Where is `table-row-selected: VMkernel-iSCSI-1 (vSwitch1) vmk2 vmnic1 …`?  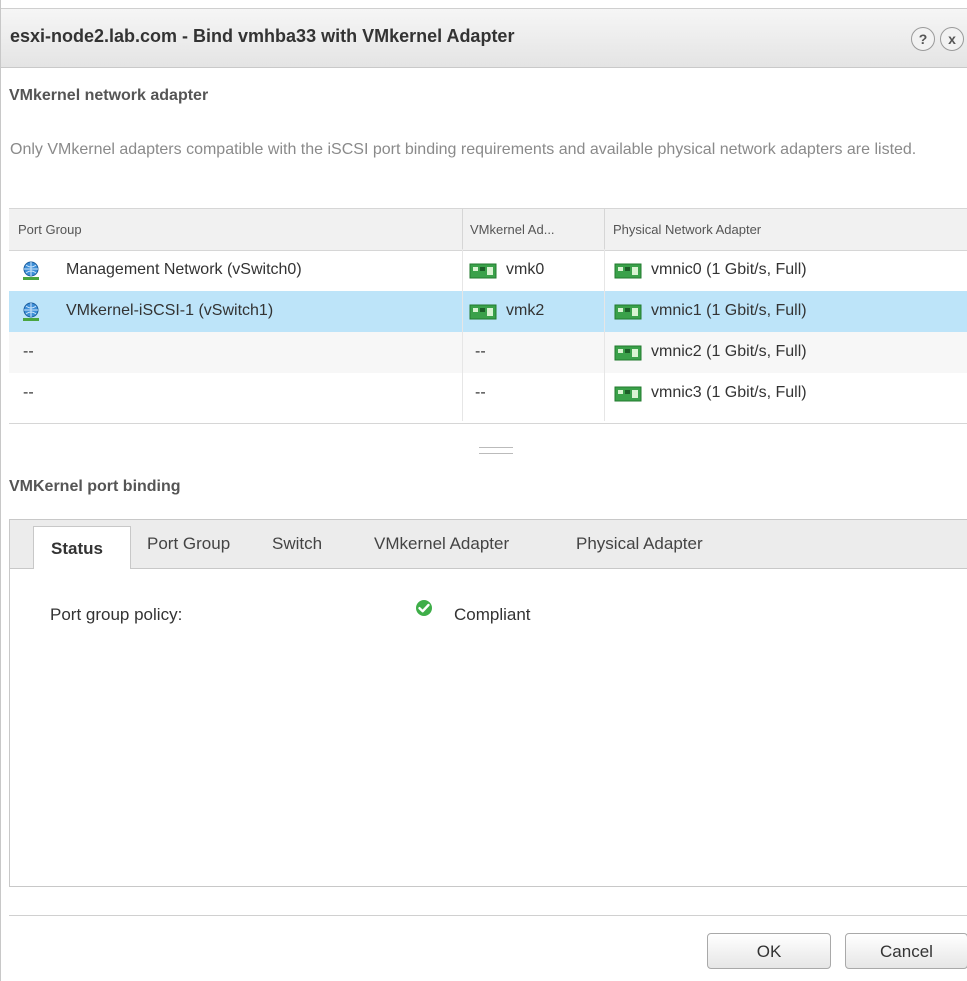
table-row-selected: VMkernel-iSCSI-1 (vSwitch1) vmk2 vmnic1 … is located at coordinates (488, 311).